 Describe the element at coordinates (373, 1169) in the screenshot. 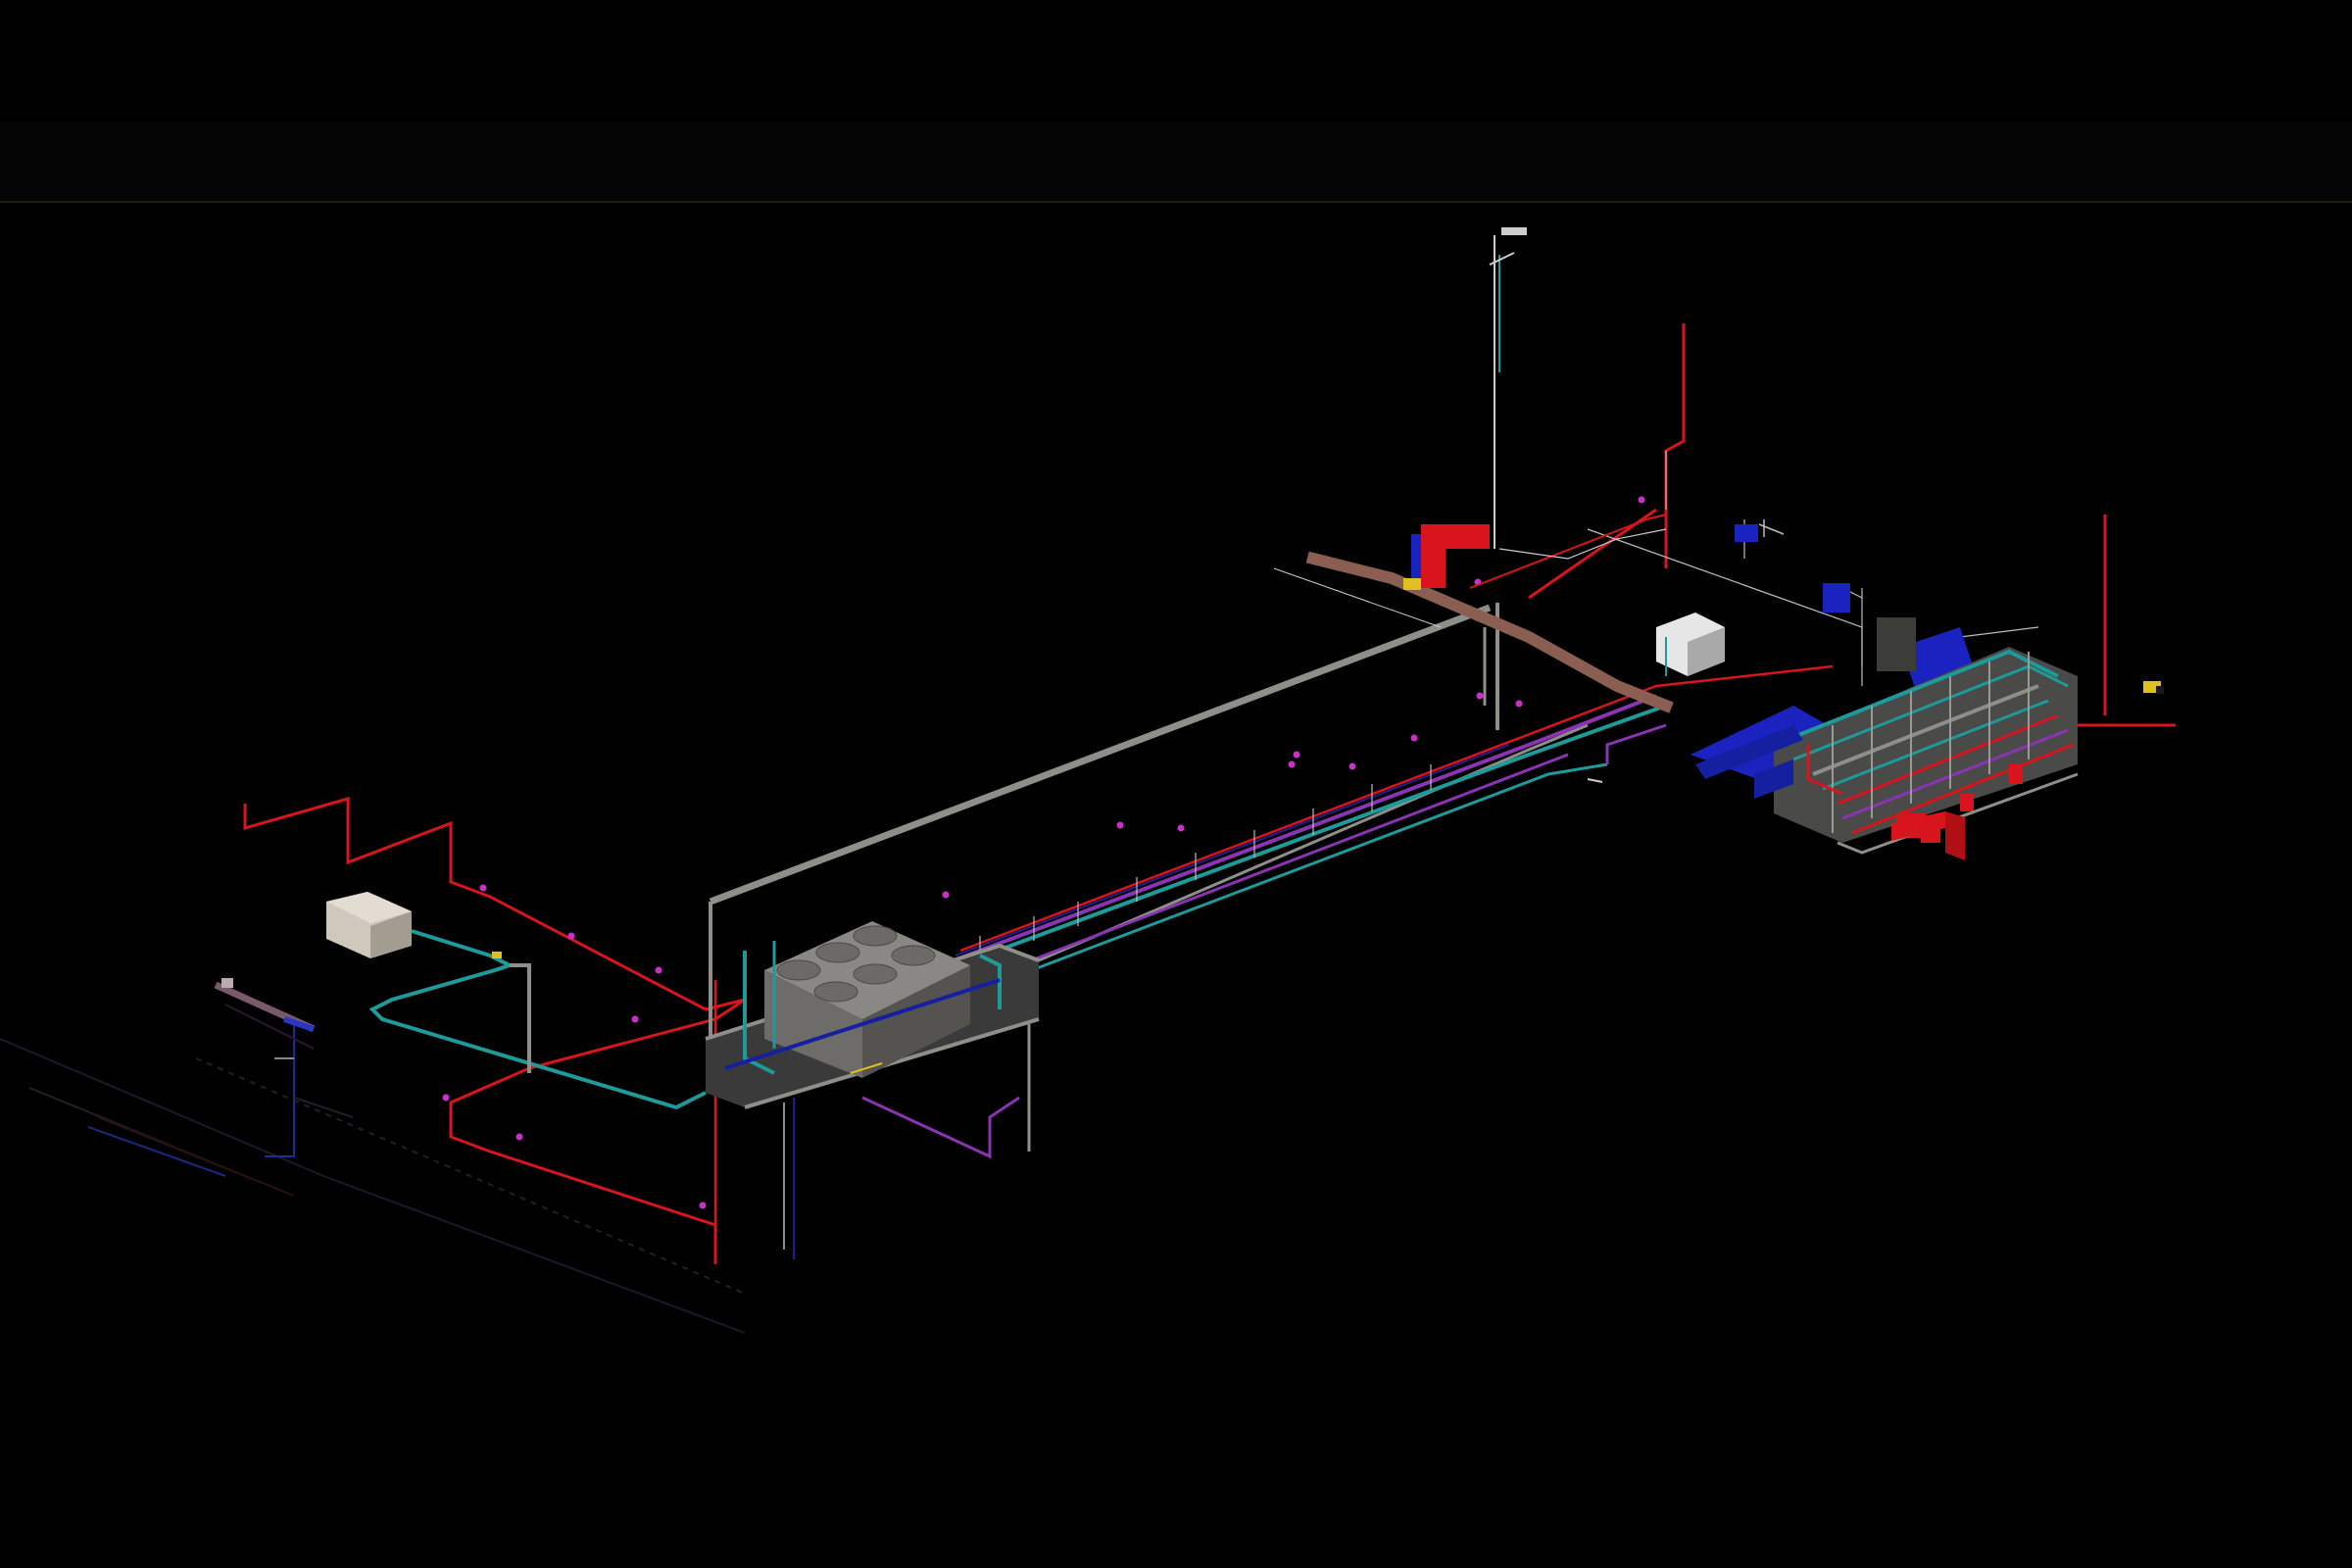

I see `underground-lines` at that location.